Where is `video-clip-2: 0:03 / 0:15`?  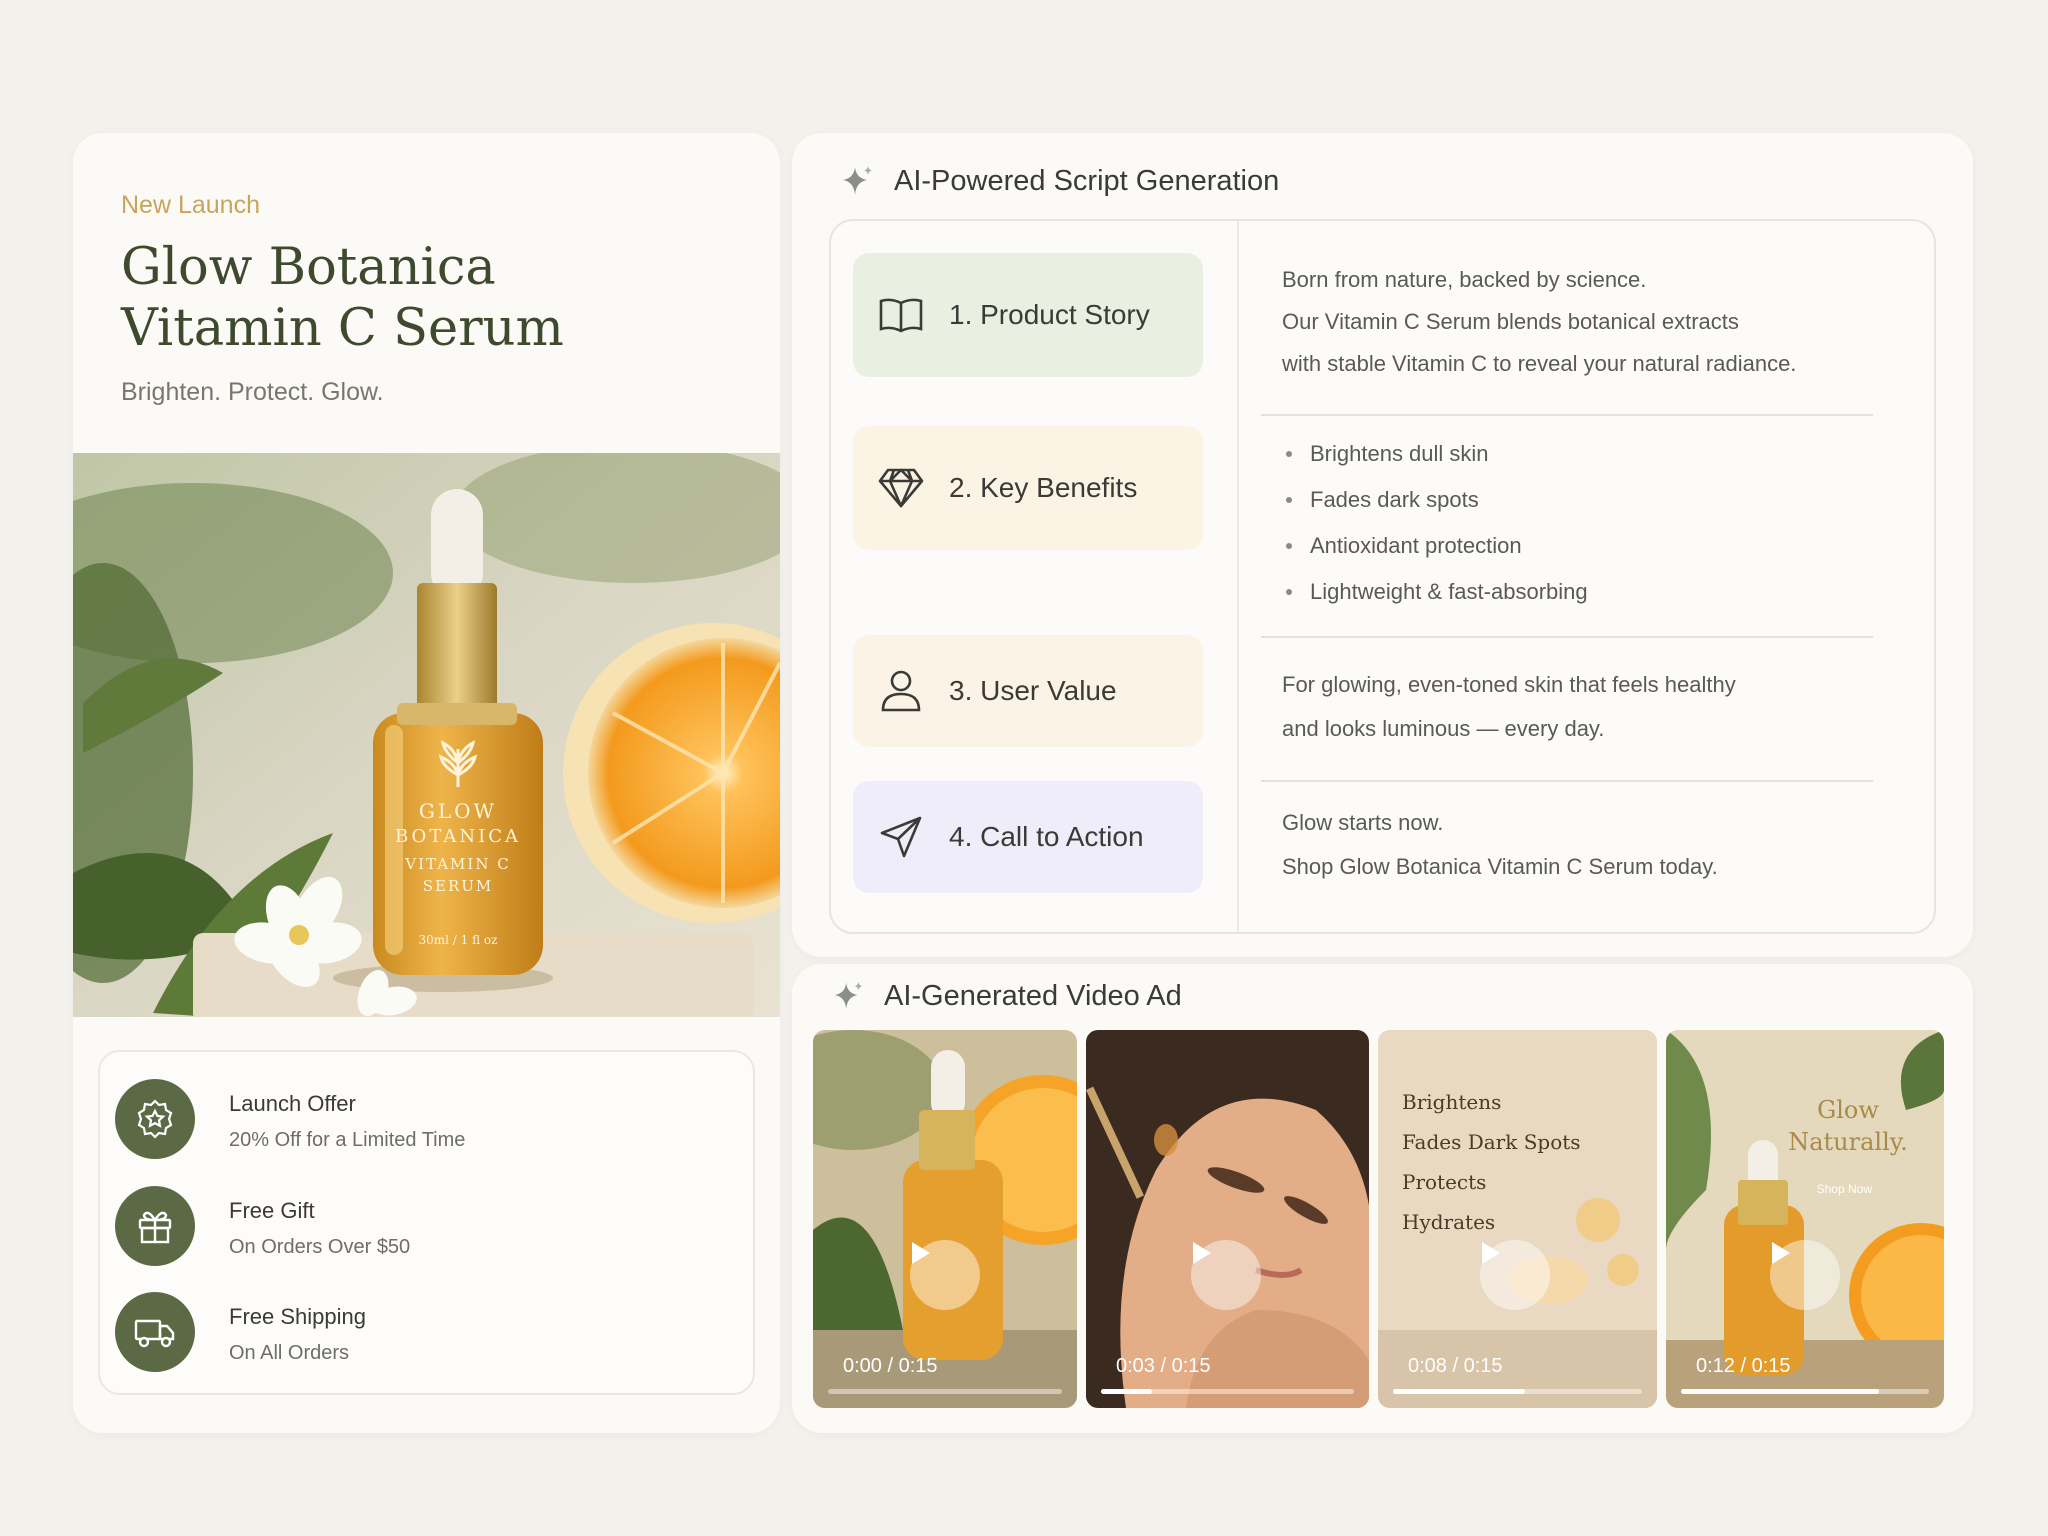 video-clip-2: 0:03 / 0:15 is located at coordinates (1227, 1219).